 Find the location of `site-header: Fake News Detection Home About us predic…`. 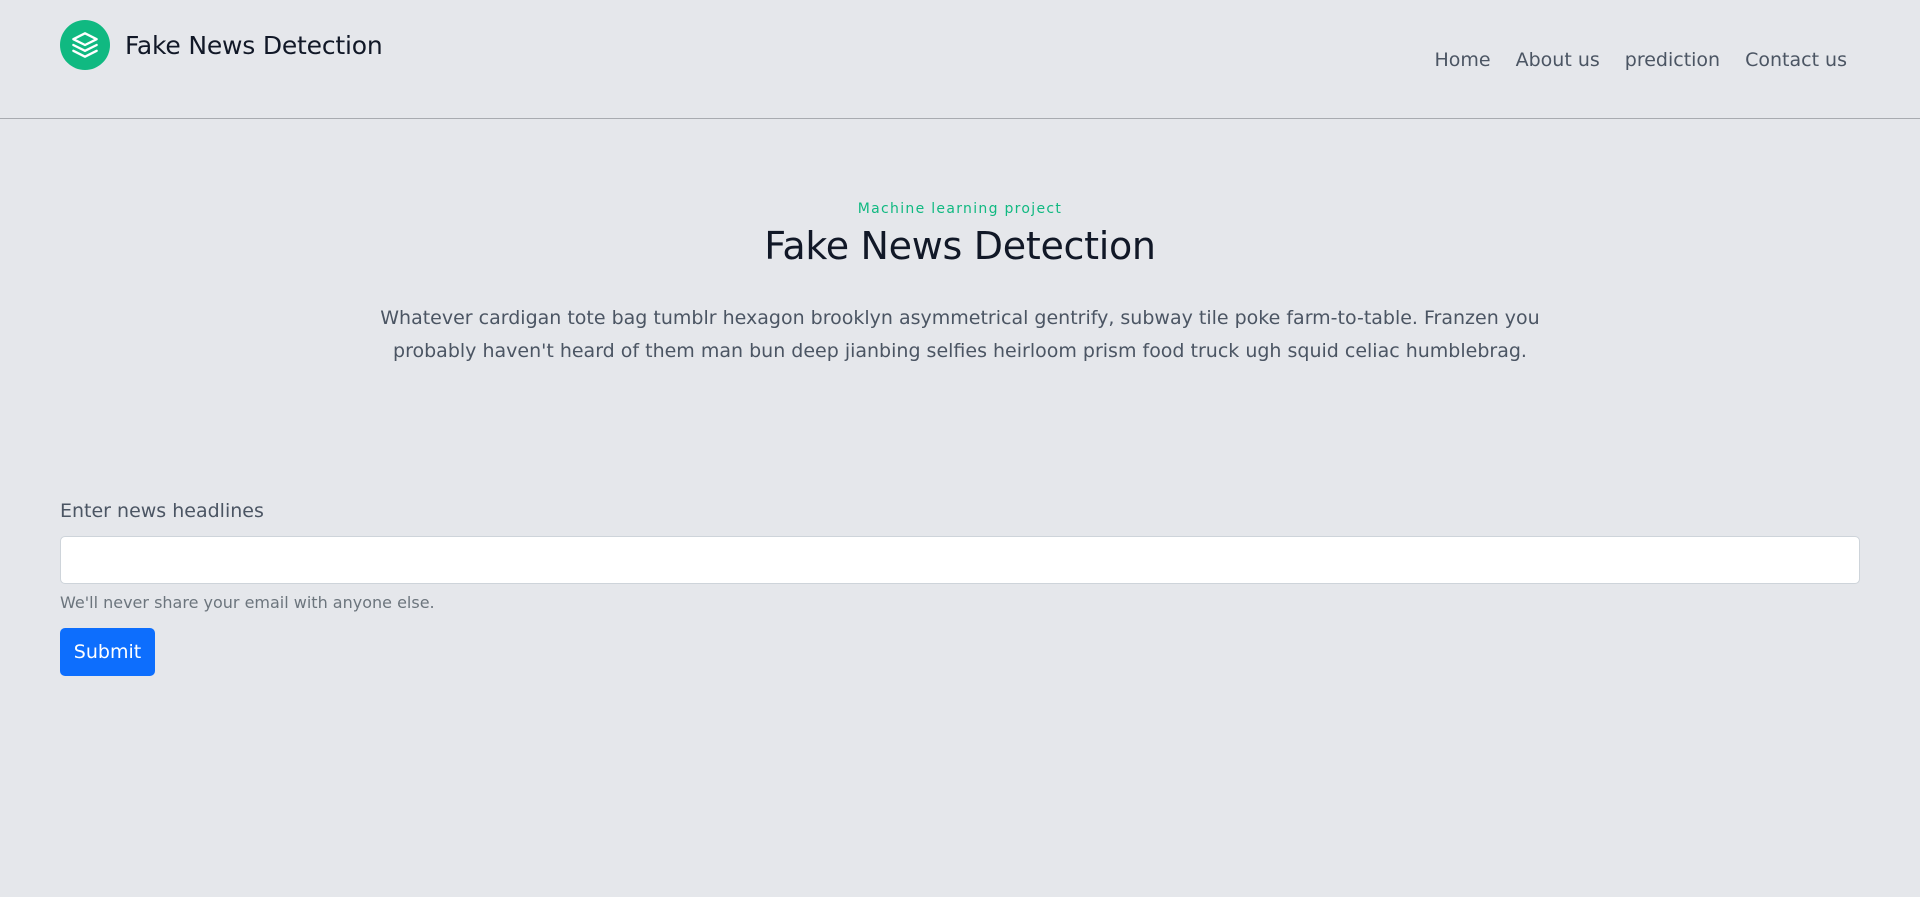

site-header: Fake News Detection Home About us predic… is located at coordinates (960, 59).